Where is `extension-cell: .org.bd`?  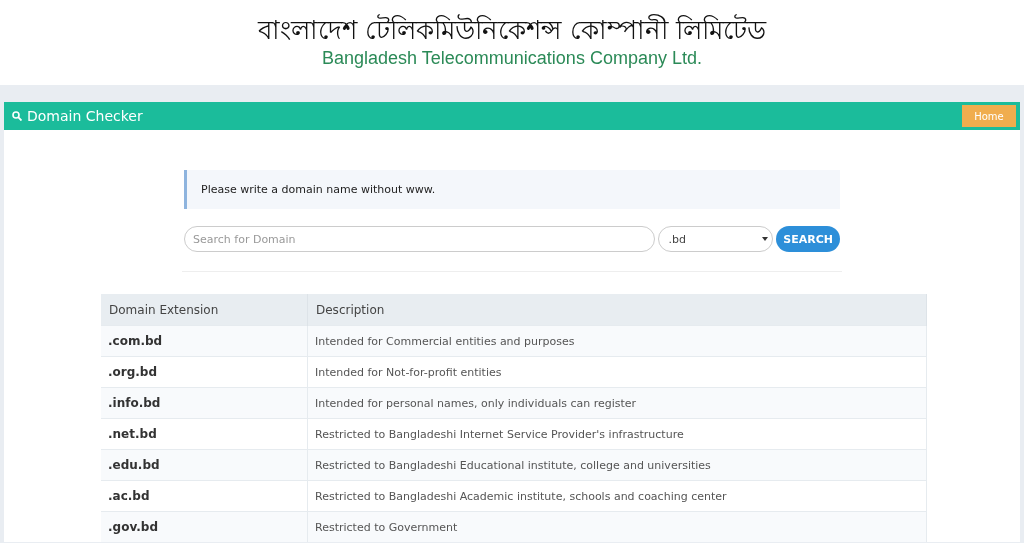
extension-cell: .org.bd is located at coordinates (204, 372).